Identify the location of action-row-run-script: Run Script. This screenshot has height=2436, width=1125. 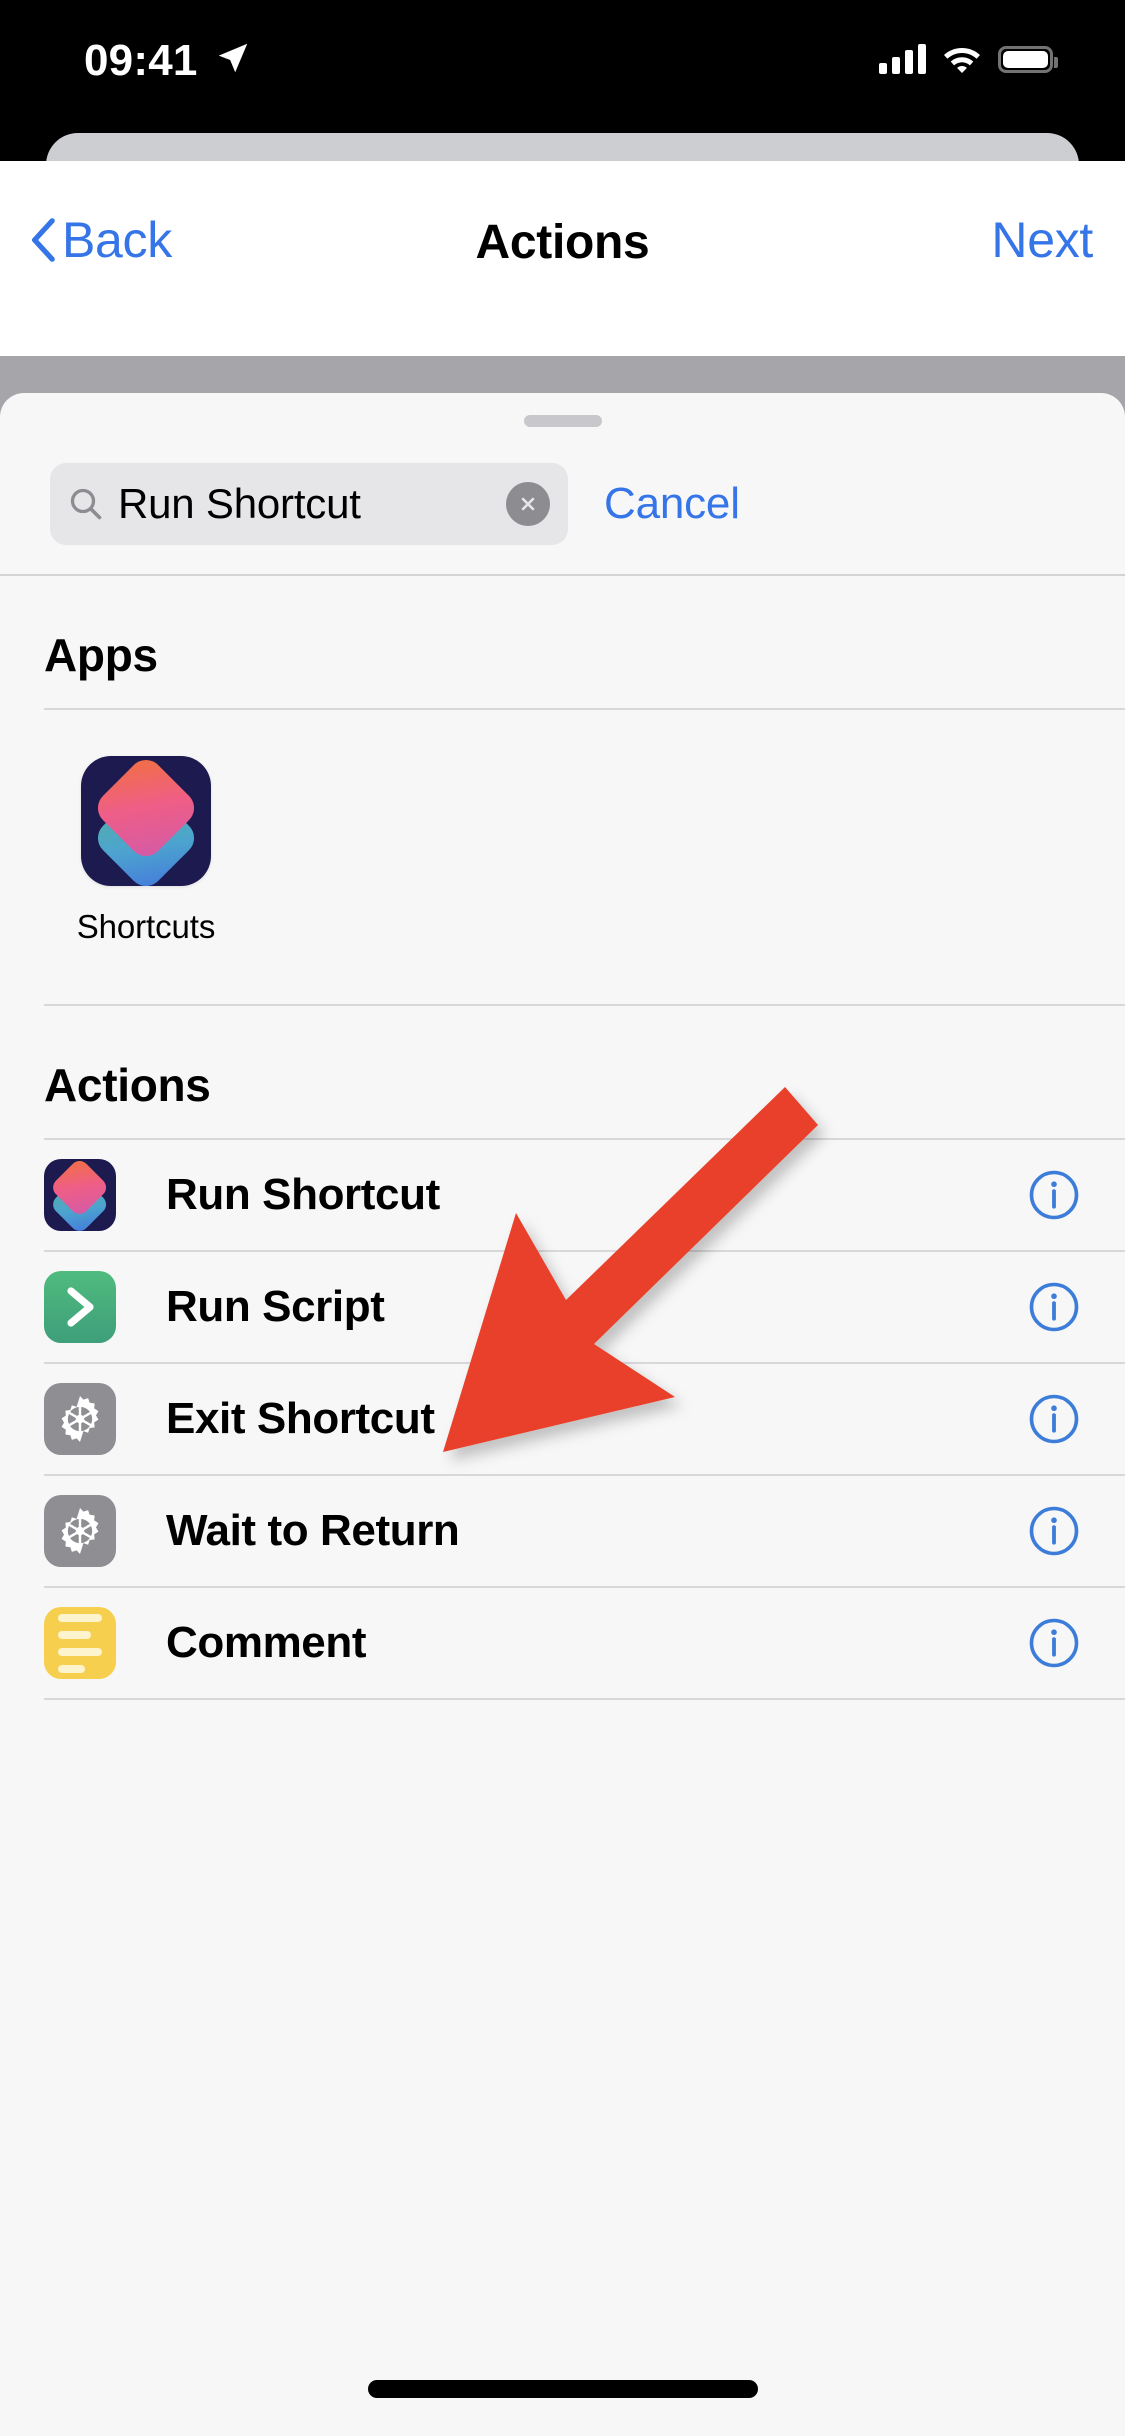
(562, 1307).